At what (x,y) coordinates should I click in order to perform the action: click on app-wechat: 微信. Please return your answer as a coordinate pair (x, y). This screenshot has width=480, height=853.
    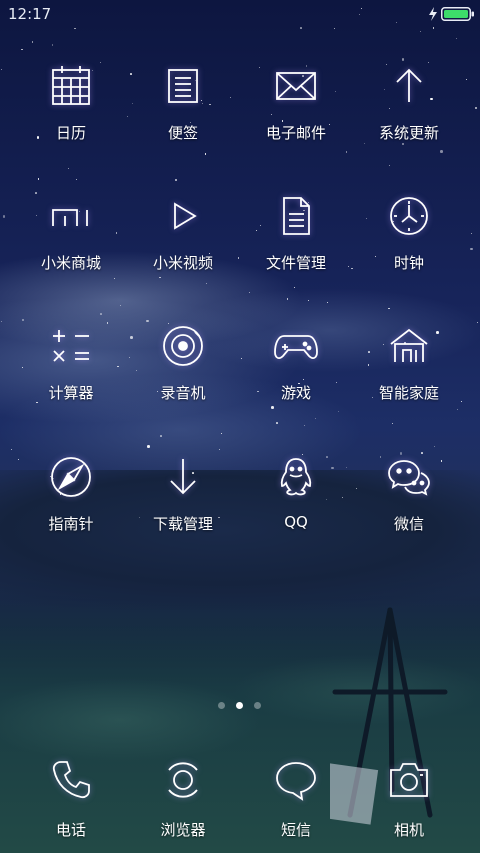
    Looking at the image, I should click on (409, 493).